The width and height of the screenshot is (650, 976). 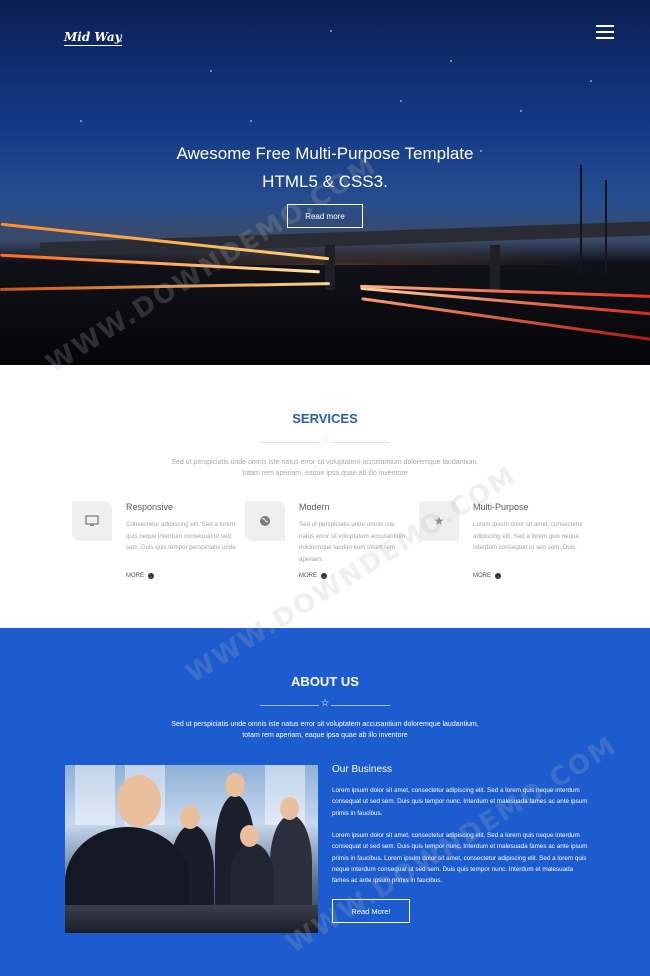 What do you see at coordinates (265, 521) in the screenshot?
I see `globe-icon` at bounding box center [265, 521].